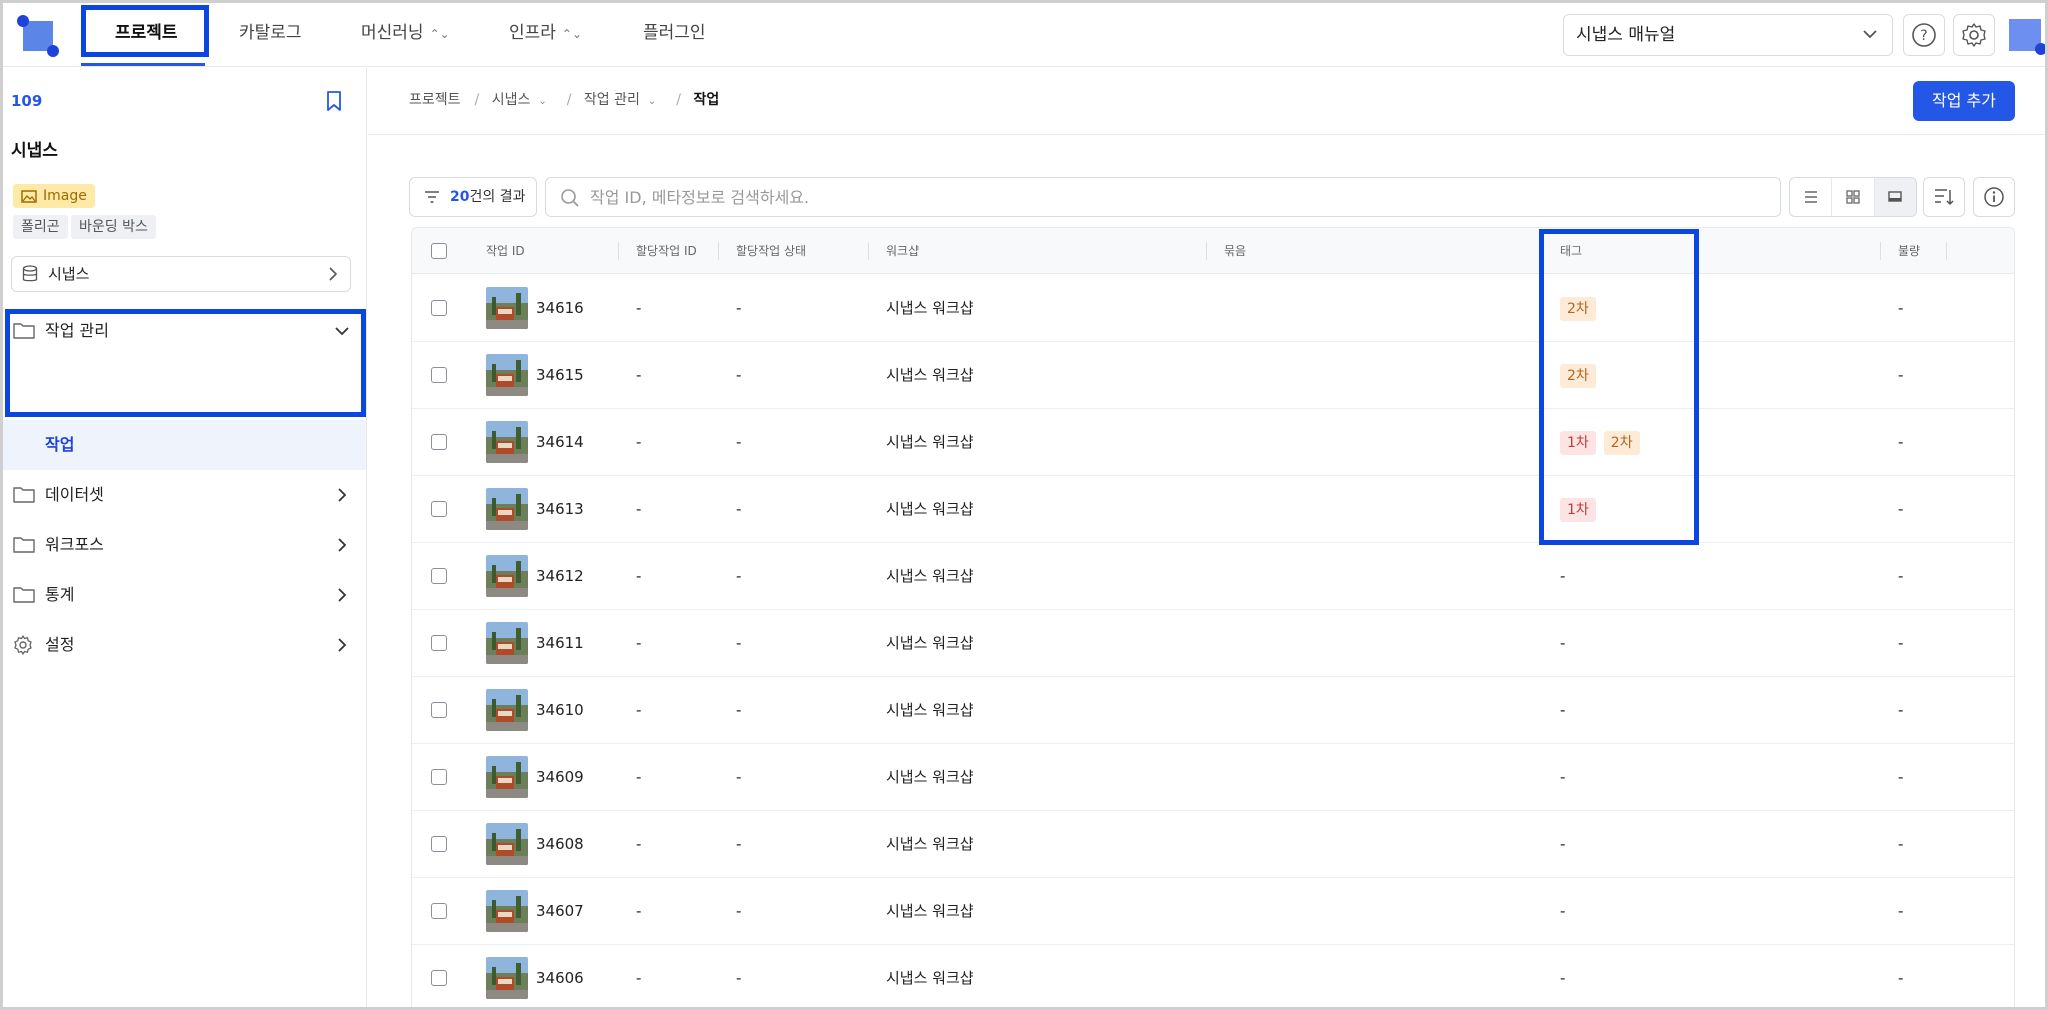  I want to click on add-task-button: 작업 추가, so click(1964, 101).